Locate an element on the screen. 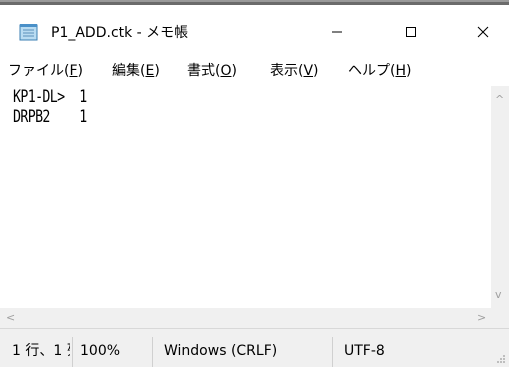  scroll-up-icon: ^ is located at coordinates (499, 100).